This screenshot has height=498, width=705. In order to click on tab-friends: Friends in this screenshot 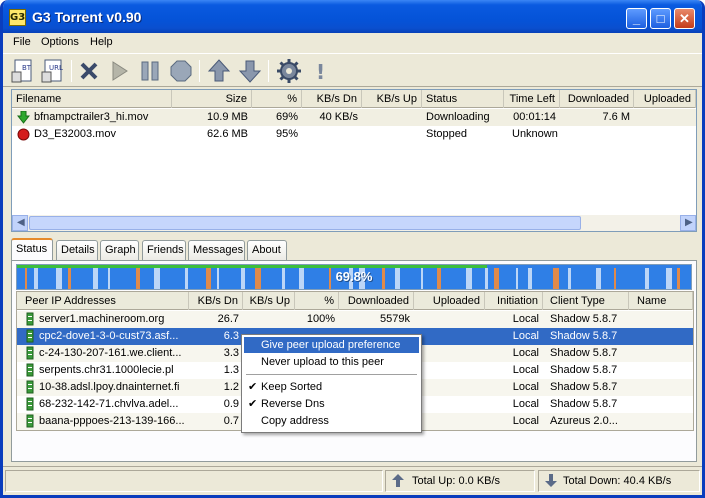, I will do `click(164, 250)`.